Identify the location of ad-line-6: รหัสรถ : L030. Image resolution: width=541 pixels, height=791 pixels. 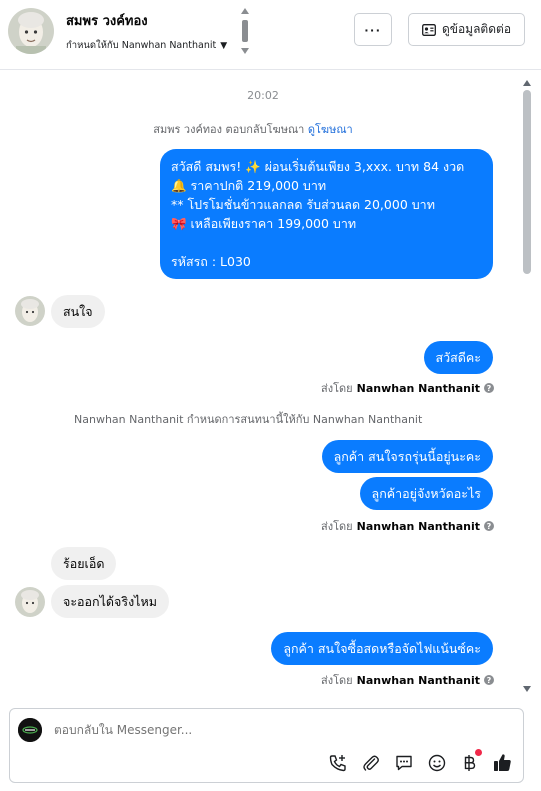
(211, 261).